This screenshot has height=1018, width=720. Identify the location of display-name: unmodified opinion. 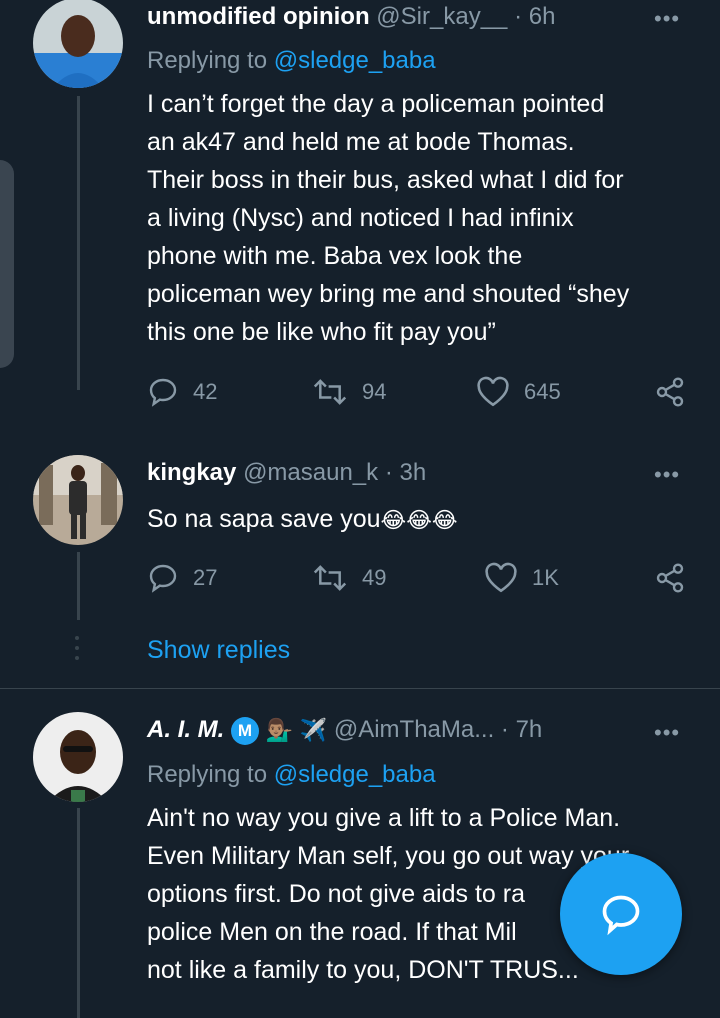
(258, 16).